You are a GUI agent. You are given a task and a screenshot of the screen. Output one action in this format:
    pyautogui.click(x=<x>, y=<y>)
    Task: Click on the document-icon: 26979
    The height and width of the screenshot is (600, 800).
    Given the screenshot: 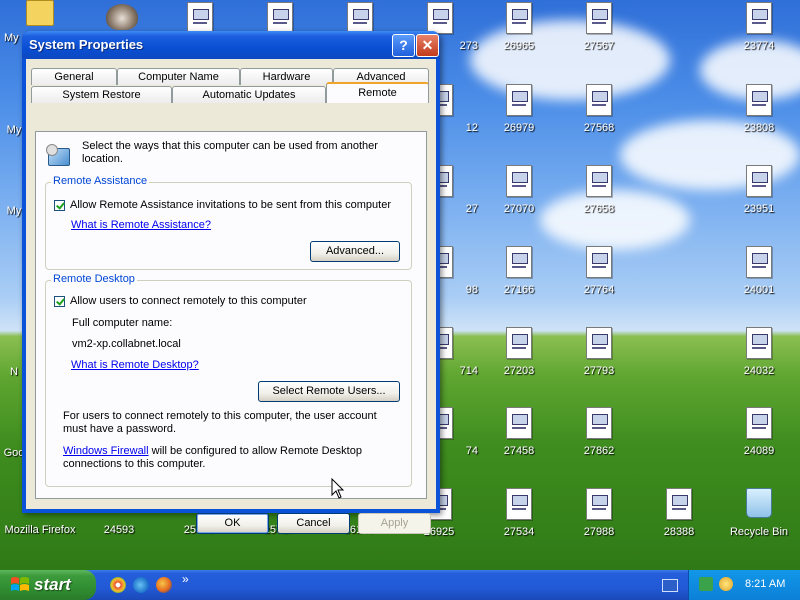 What is the action you would take?
    pyautogui.click(x=519, y=117)
    